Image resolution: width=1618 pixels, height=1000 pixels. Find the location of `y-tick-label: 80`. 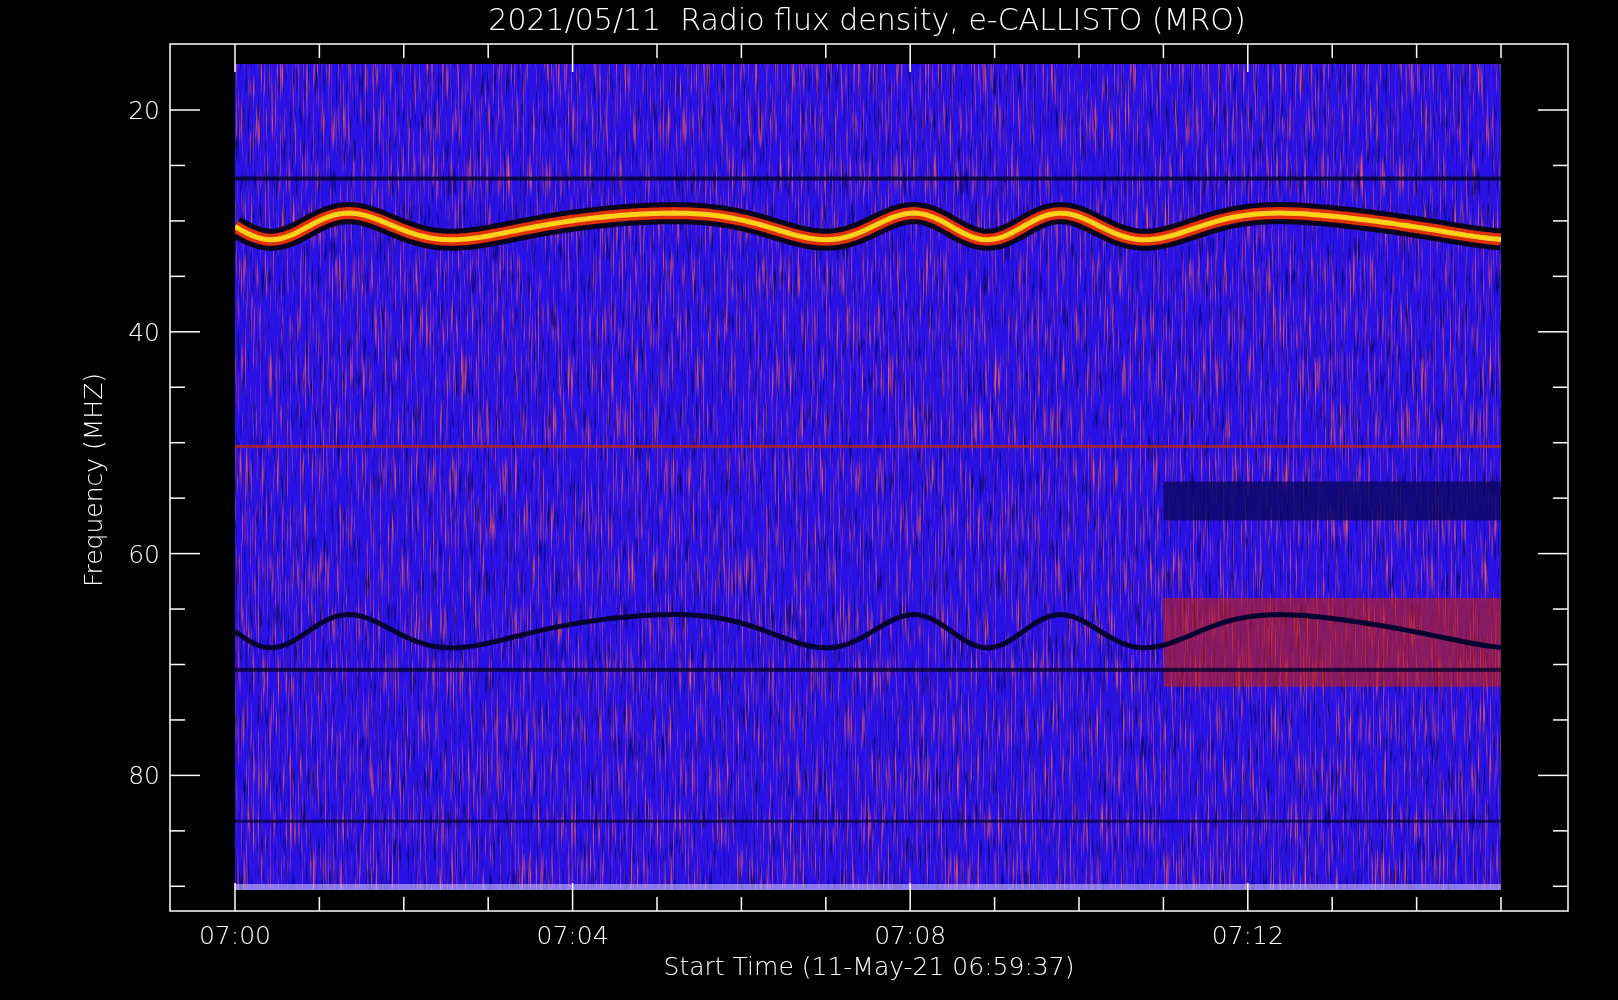

y-tick-label: 80 is located at coordinates (144, 776).